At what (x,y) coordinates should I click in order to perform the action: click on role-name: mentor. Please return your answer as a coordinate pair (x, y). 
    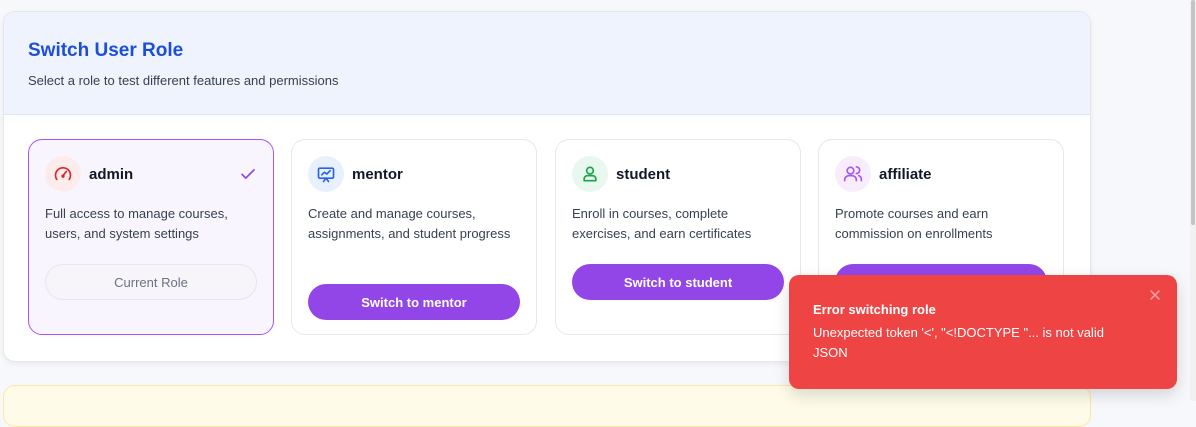
    Looking at the image, I should click on (377, 174).